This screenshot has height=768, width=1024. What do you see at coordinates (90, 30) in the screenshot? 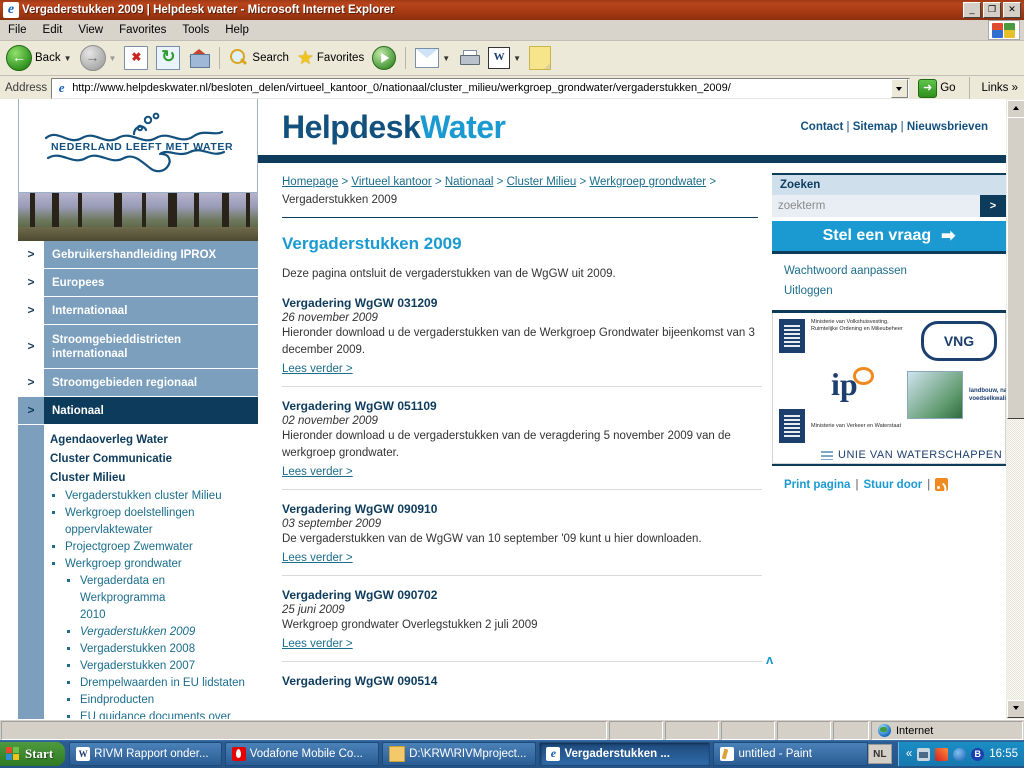
I see `menu-view: View` at bounding box center [90, 30].